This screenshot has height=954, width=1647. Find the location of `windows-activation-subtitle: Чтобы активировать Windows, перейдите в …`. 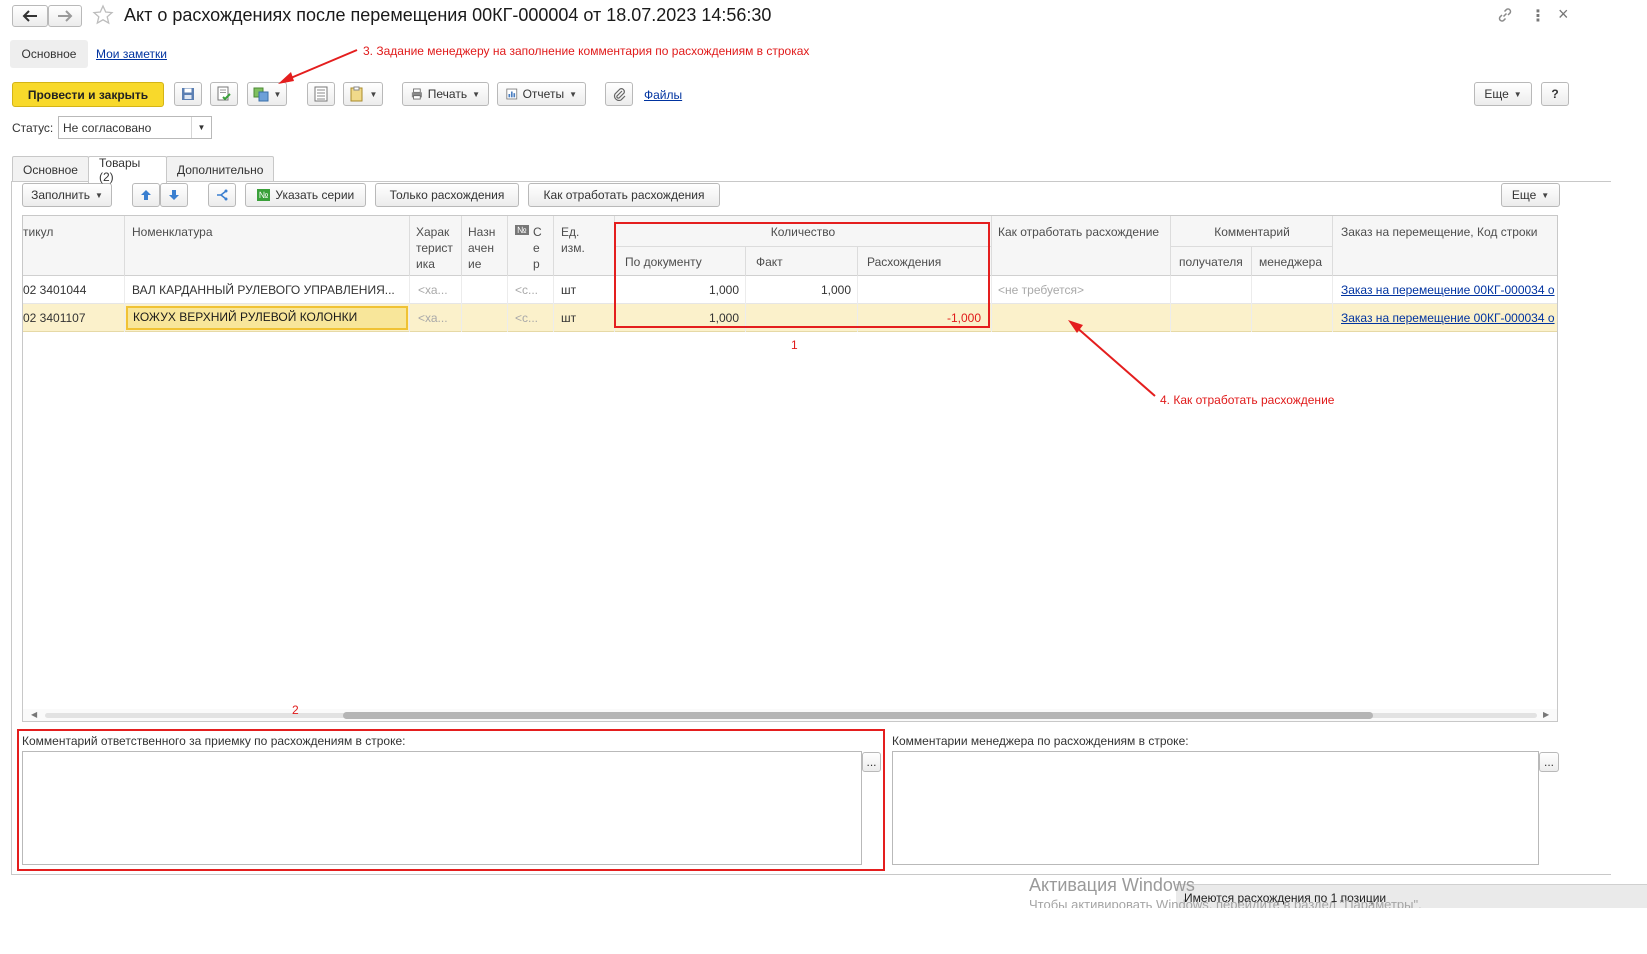

windows-activation-subtitle: Чтобы активировать Windows, перейдите в … is located at coordinates (1225, 902).